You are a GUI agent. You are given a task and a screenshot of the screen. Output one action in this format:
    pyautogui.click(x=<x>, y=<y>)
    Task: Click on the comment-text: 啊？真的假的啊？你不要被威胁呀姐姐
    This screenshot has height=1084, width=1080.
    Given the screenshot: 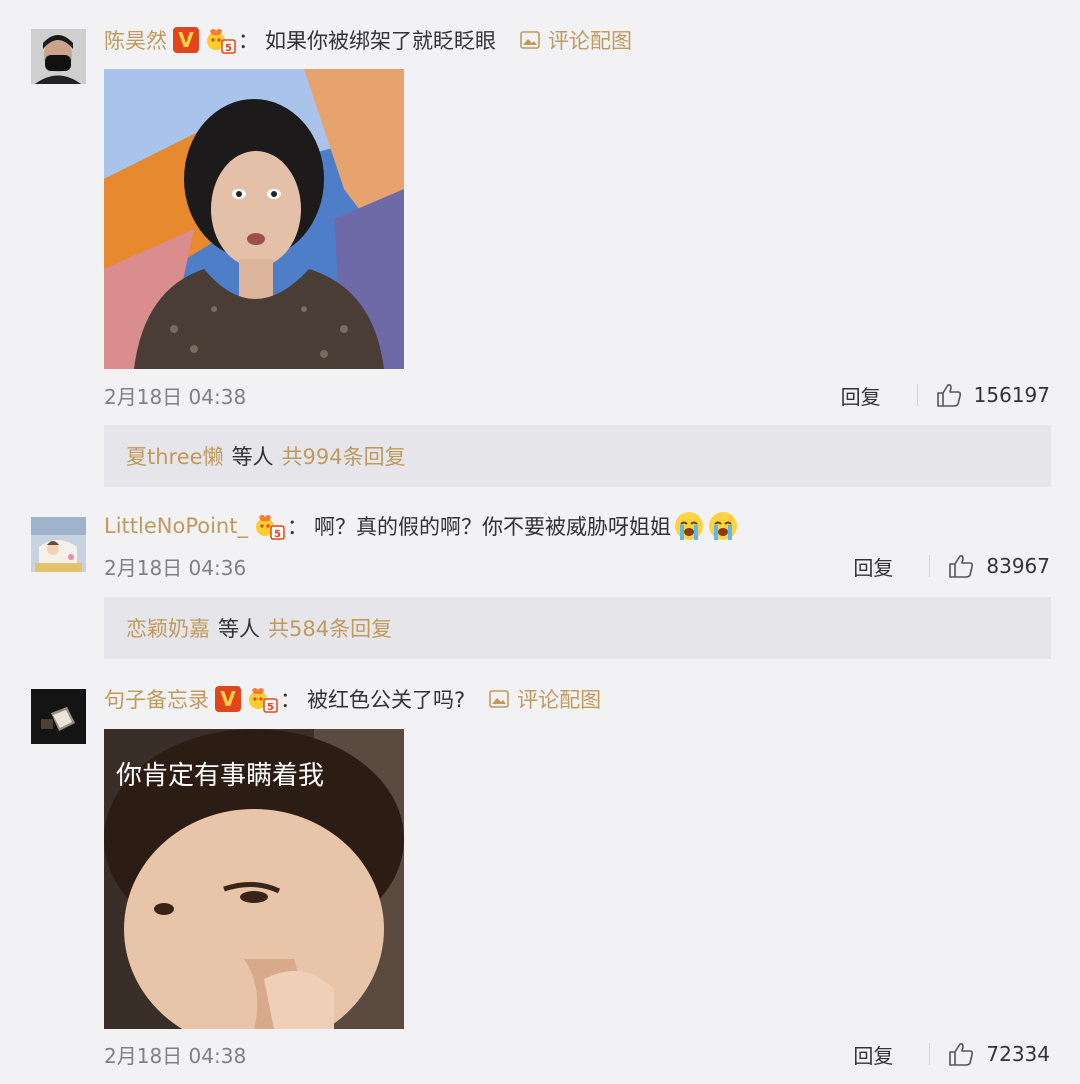 What is the action you would take?
    pyautogui.click(x=492, y=527)
    